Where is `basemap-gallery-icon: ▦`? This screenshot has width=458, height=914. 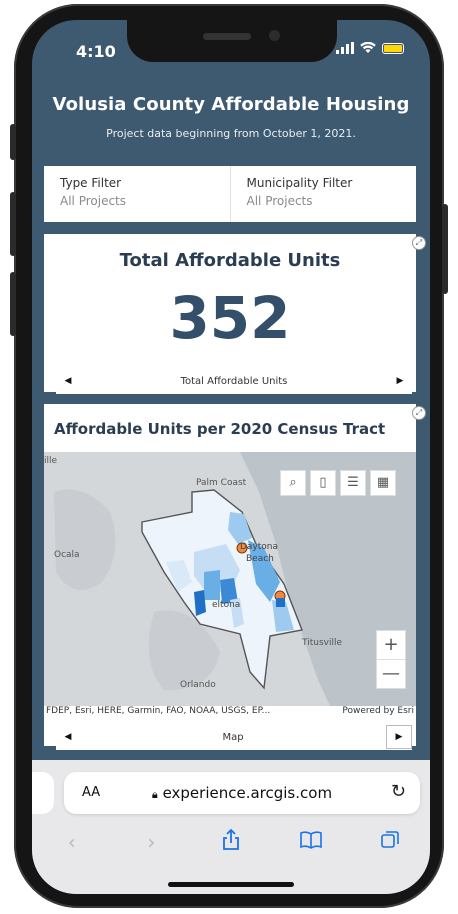 basemap-gallery-icon: ▦ is located at coordinates (383, 483).